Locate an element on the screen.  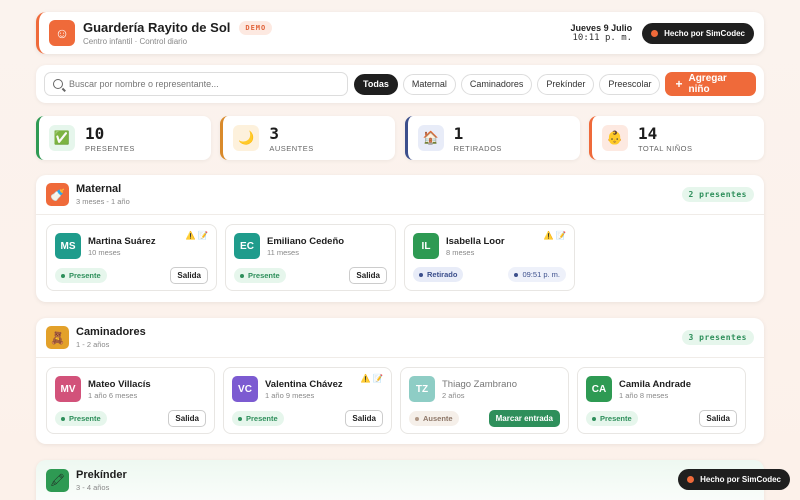
time-label: 10:11 p. m. is located at coordinates (602, 38).